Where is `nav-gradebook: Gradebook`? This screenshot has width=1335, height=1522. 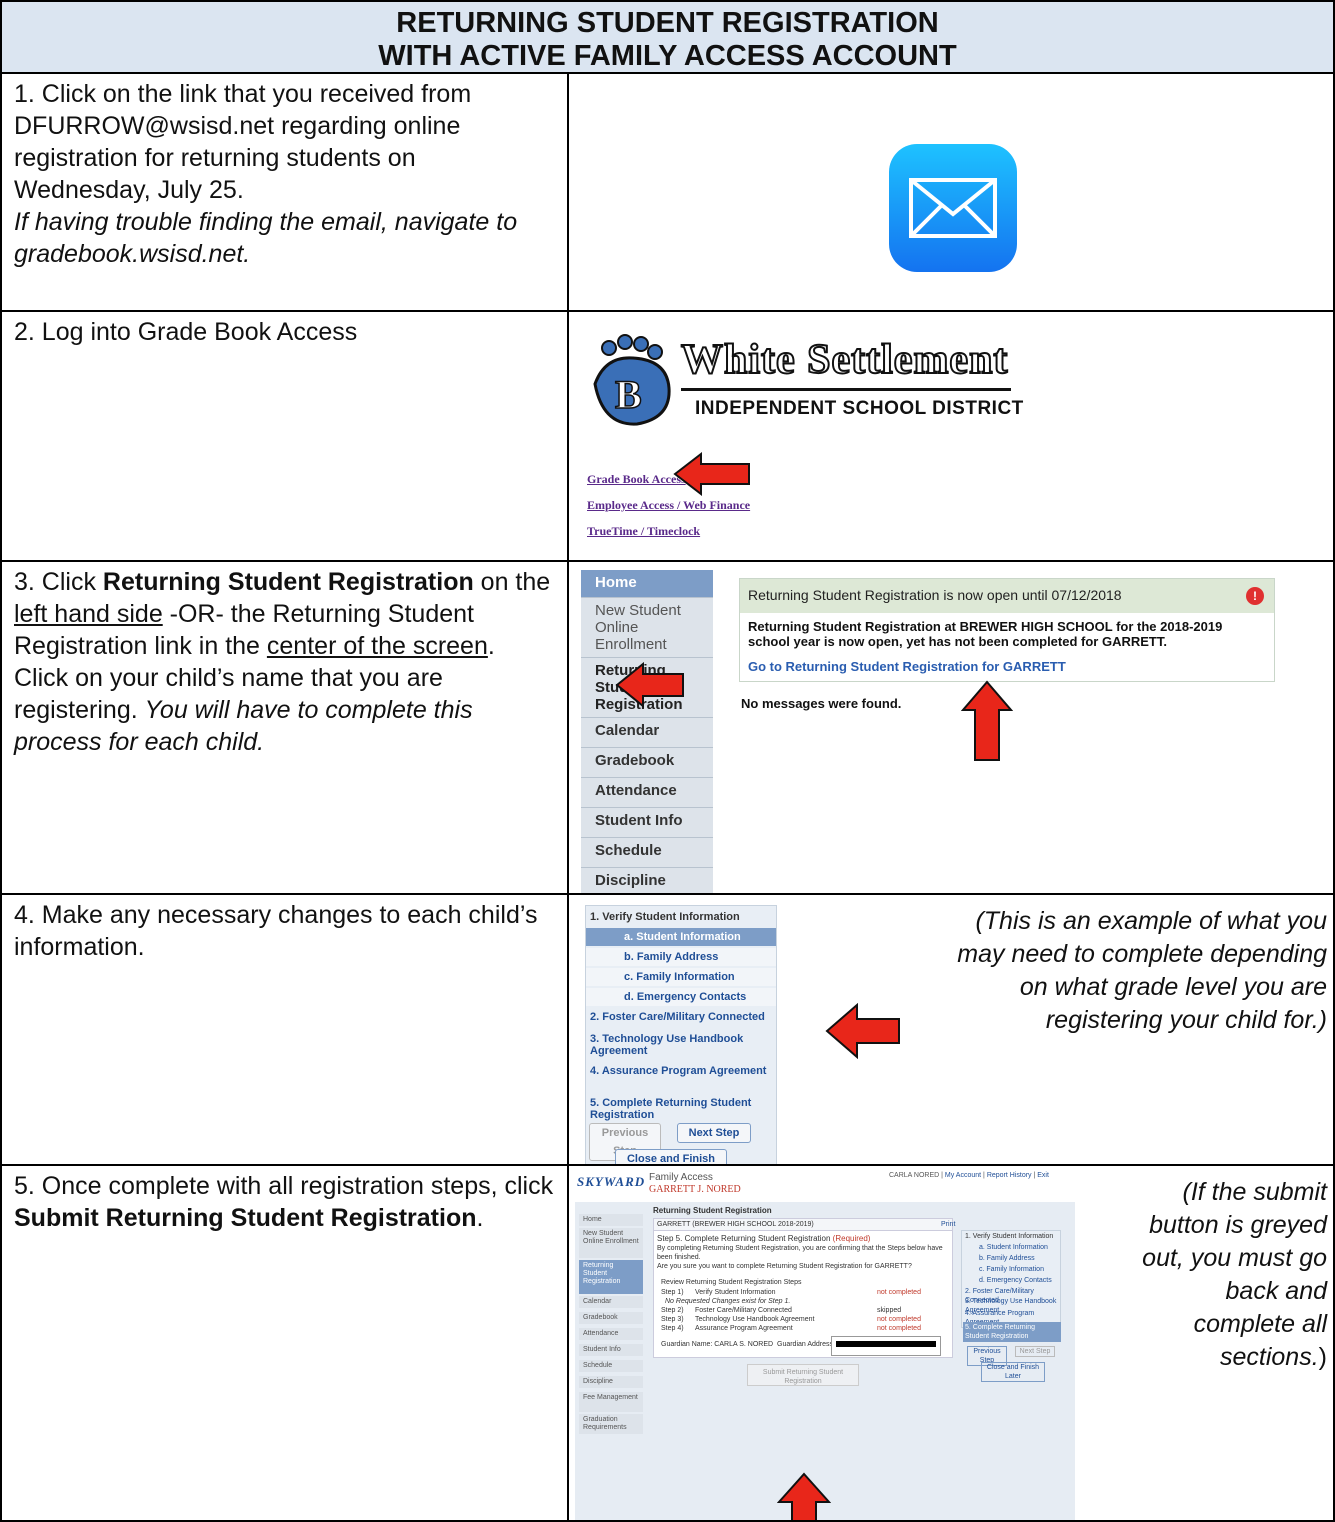
nav-gradebook: Gradebook is located at coordinates (647, 763).